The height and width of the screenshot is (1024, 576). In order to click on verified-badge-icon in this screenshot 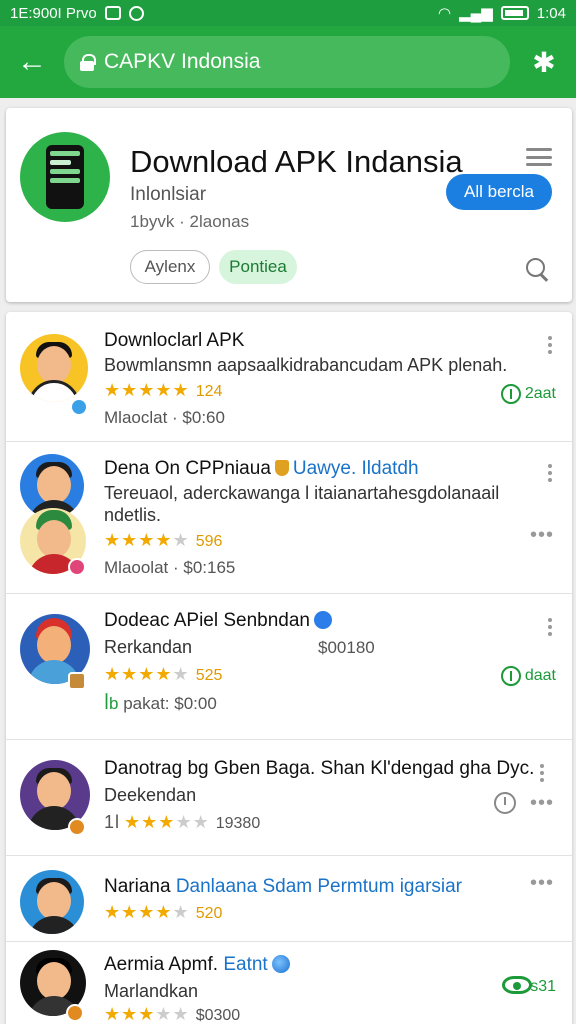, I will do `click(79, 407)`.